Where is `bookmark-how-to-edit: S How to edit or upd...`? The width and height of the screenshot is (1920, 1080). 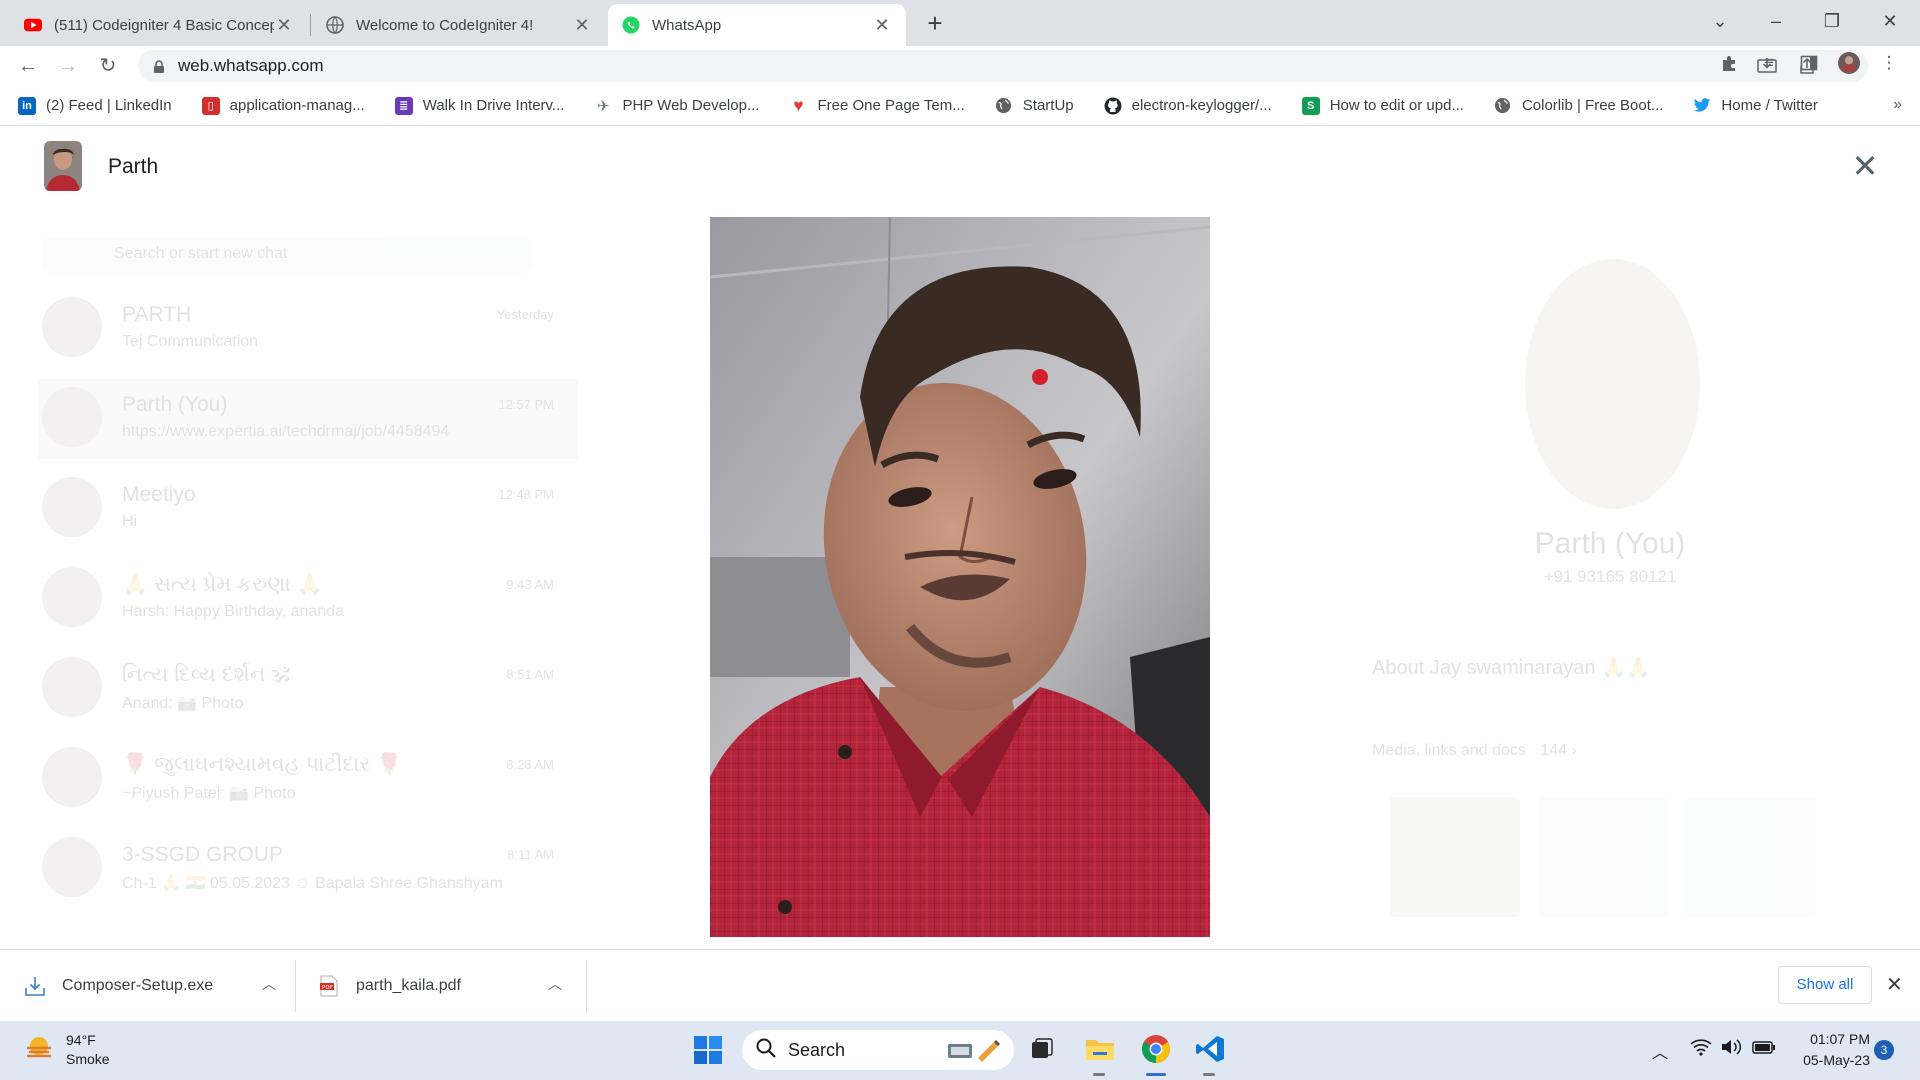
bookmark-how-to-edit: S How to edit or upd... is located at coordinates (1382, 105).